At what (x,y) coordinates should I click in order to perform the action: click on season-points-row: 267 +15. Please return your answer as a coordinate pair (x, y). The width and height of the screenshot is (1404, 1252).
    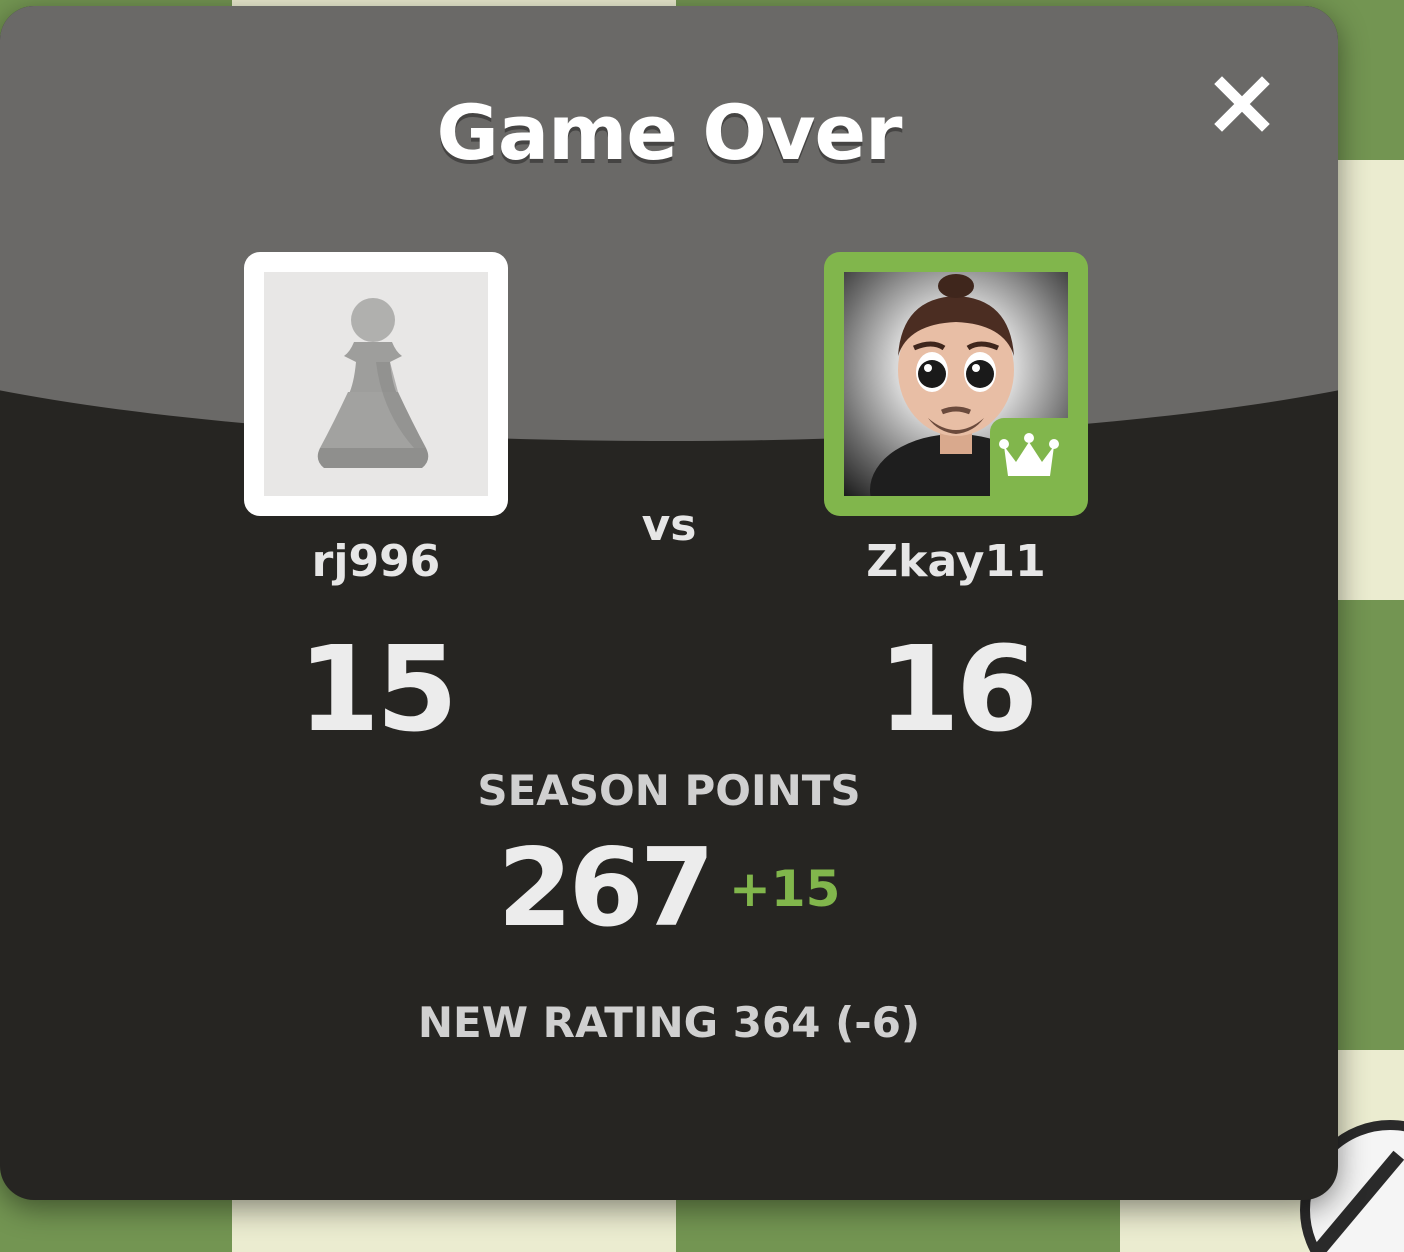
    Looking at the image, I should click on (669, 888).